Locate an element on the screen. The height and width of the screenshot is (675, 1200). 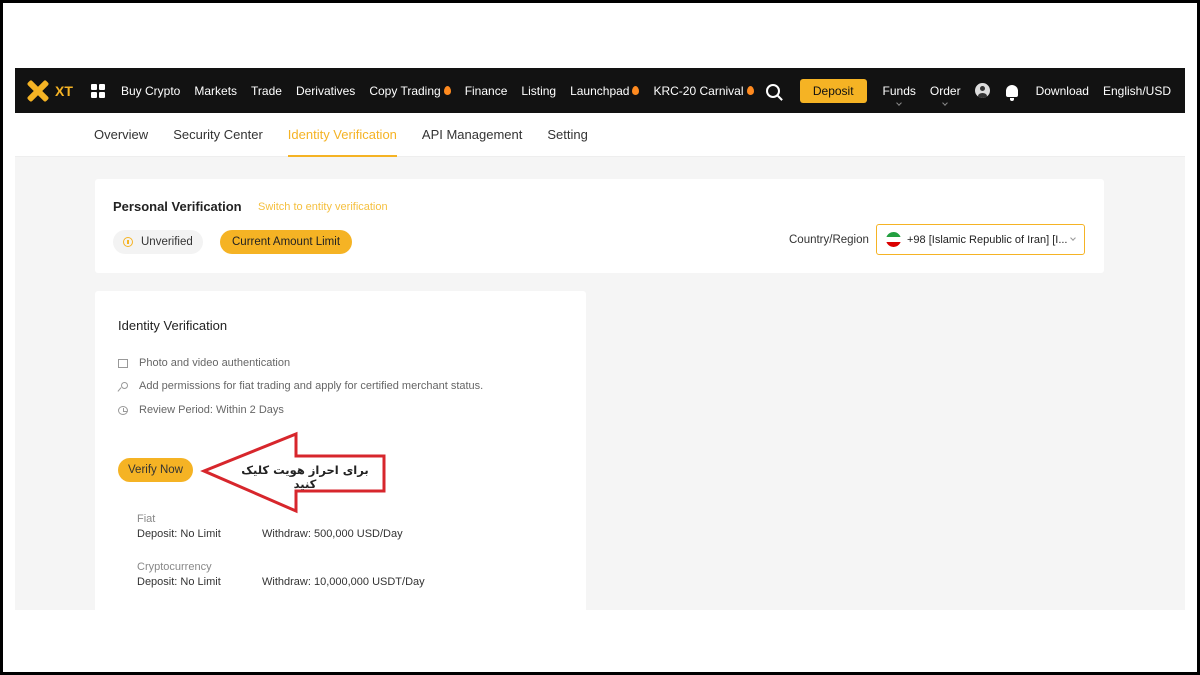
key-icon is located at coordinates (123, 386).